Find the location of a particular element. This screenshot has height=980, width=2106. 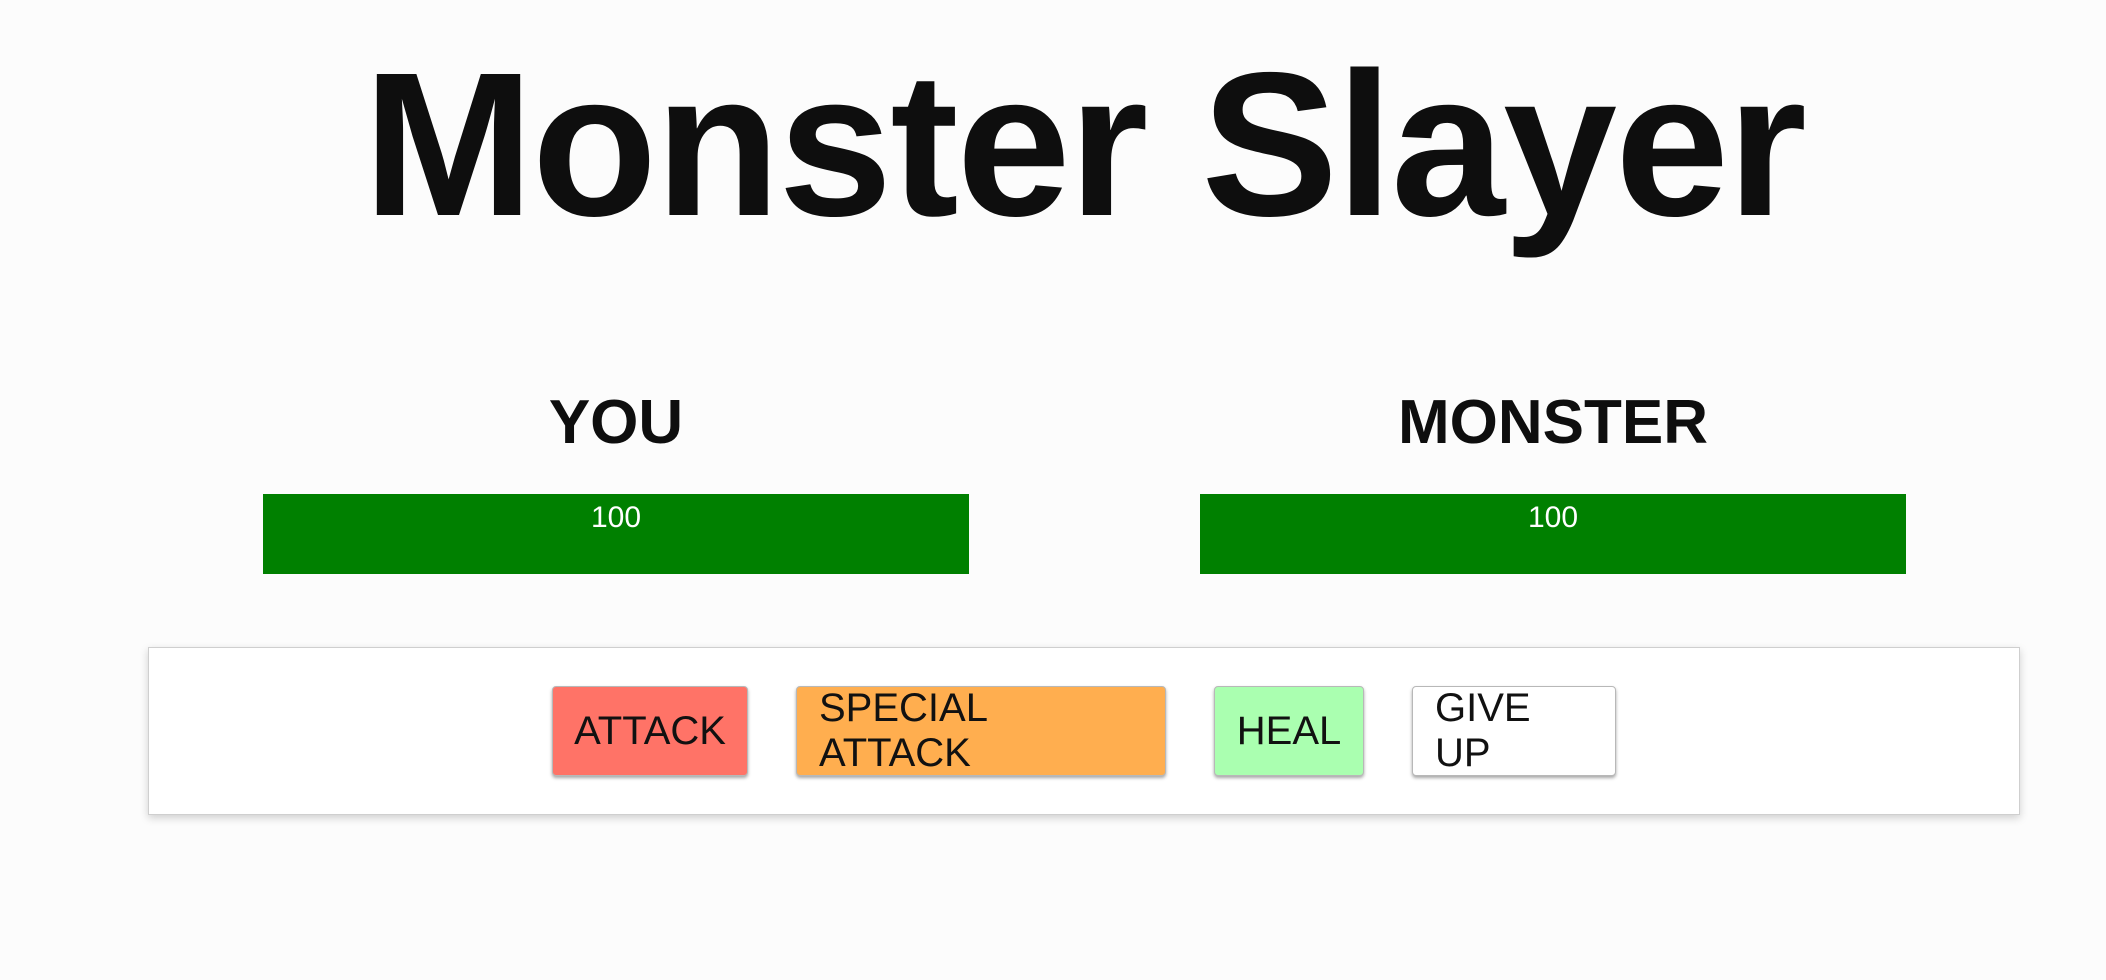

player-health-bar: 100 is located at coordinates (616, 534).